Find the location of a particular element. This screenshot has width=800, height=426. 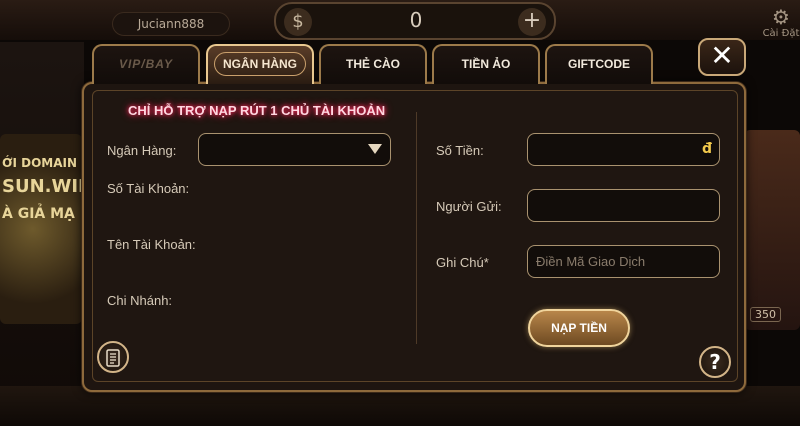

close-button: ✕ is located at coordinates (722, 57).